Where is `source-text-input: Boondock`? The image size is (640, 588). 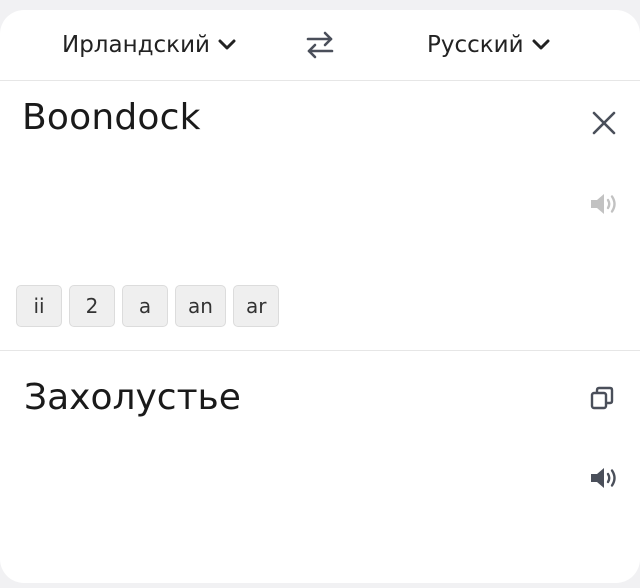 source-text-input: Boondock is located at coordinates (111, 117).